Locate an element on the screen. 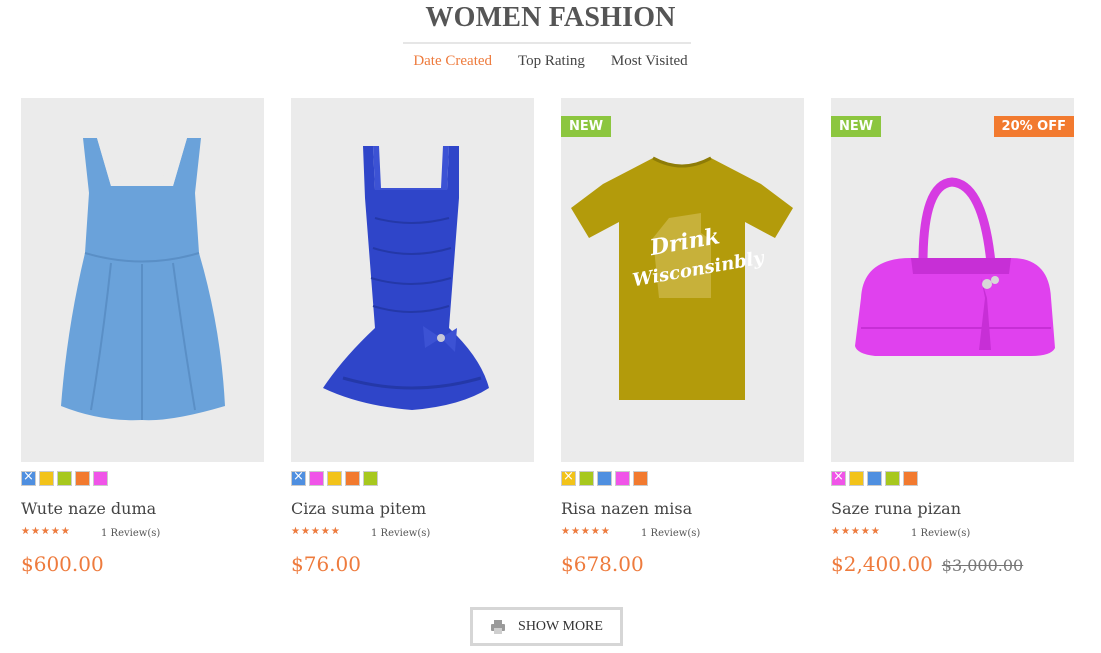 The image size is (1101, 653). sort-tabs: Date Created Top Rating Most Visited is located at coordinates (550, 61).